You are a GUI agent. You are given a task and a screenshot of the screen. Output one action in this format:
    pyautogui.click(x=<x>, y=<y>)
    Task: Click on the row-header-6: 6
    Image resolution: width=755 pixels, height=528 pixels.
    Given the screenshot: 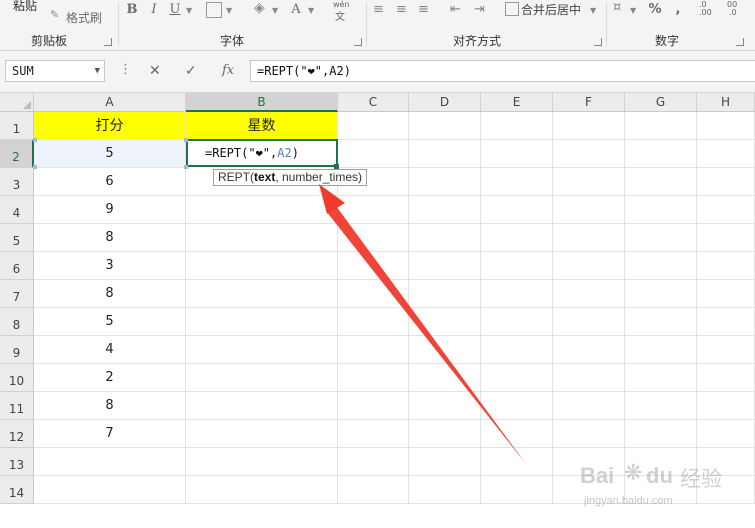 What is the action you would take?
    pyautogui.click(x=17, y=266)
    